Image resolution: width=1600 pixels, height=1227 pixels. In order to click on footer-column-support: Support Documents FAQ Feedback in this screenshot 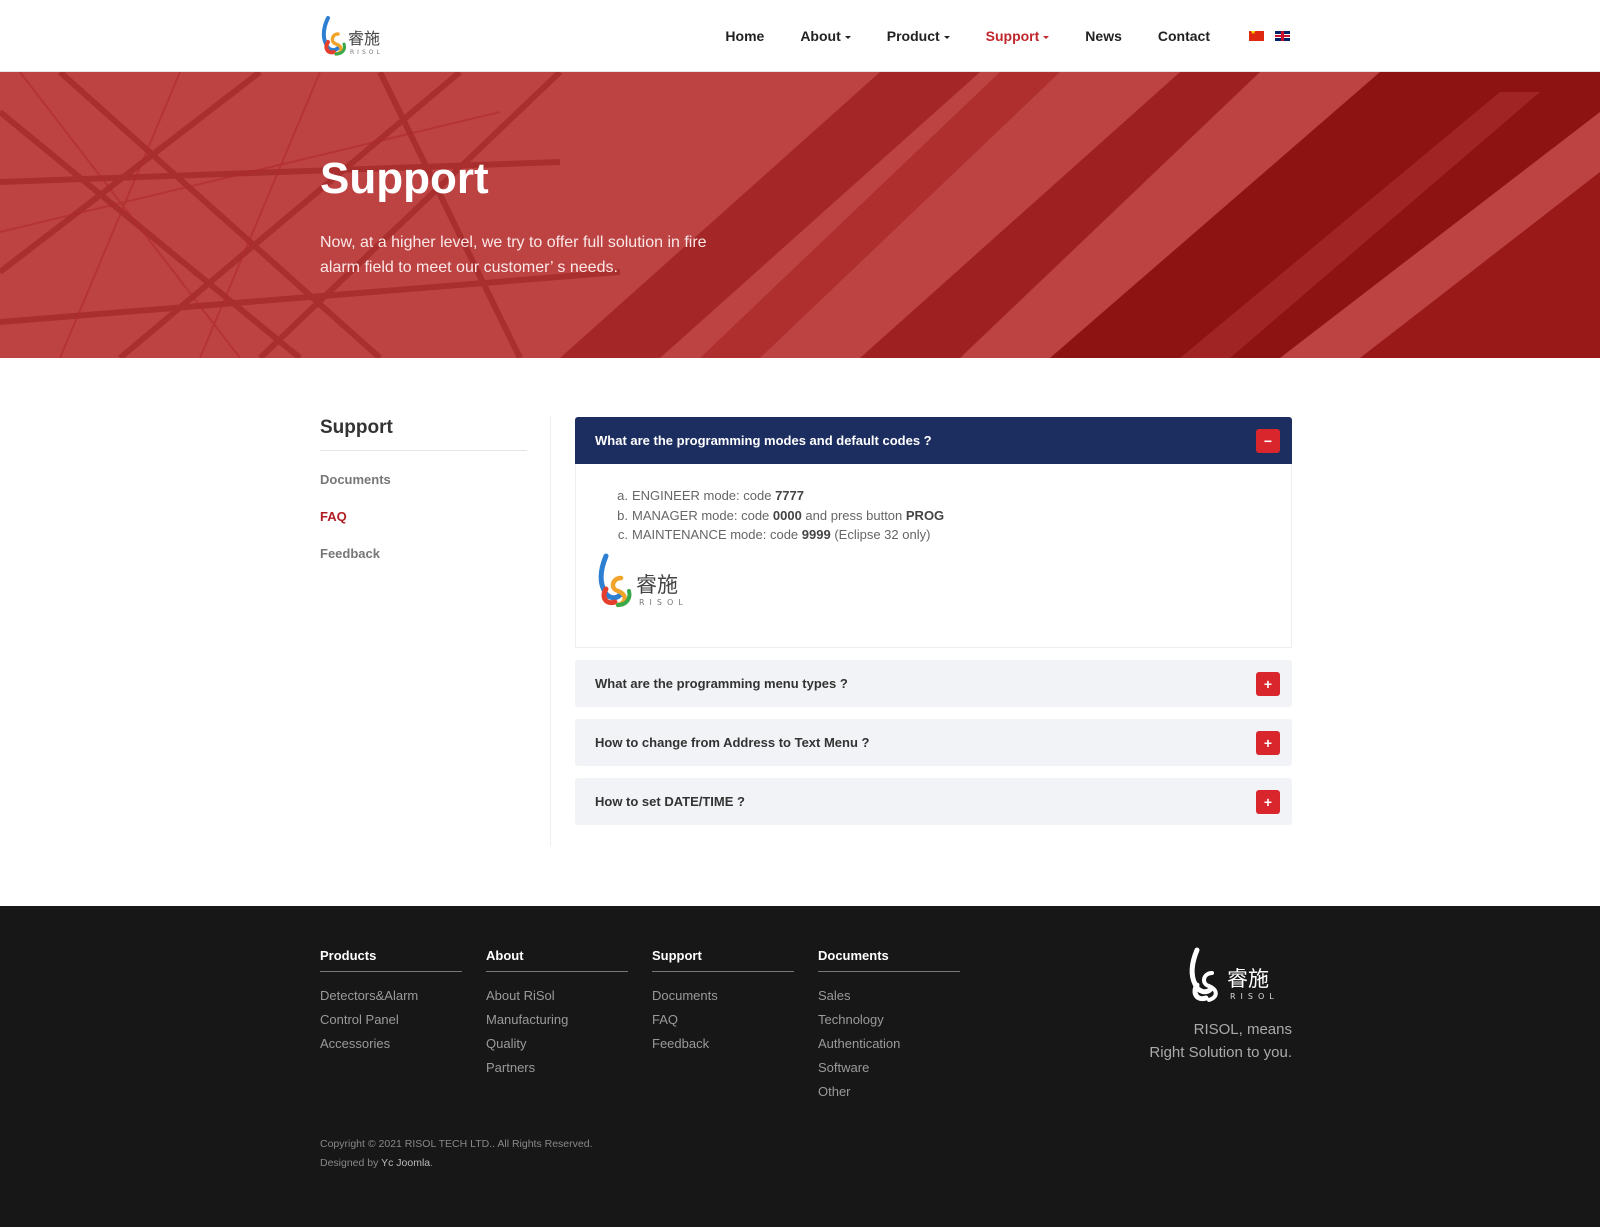, I will do `click(723, 1002)`.